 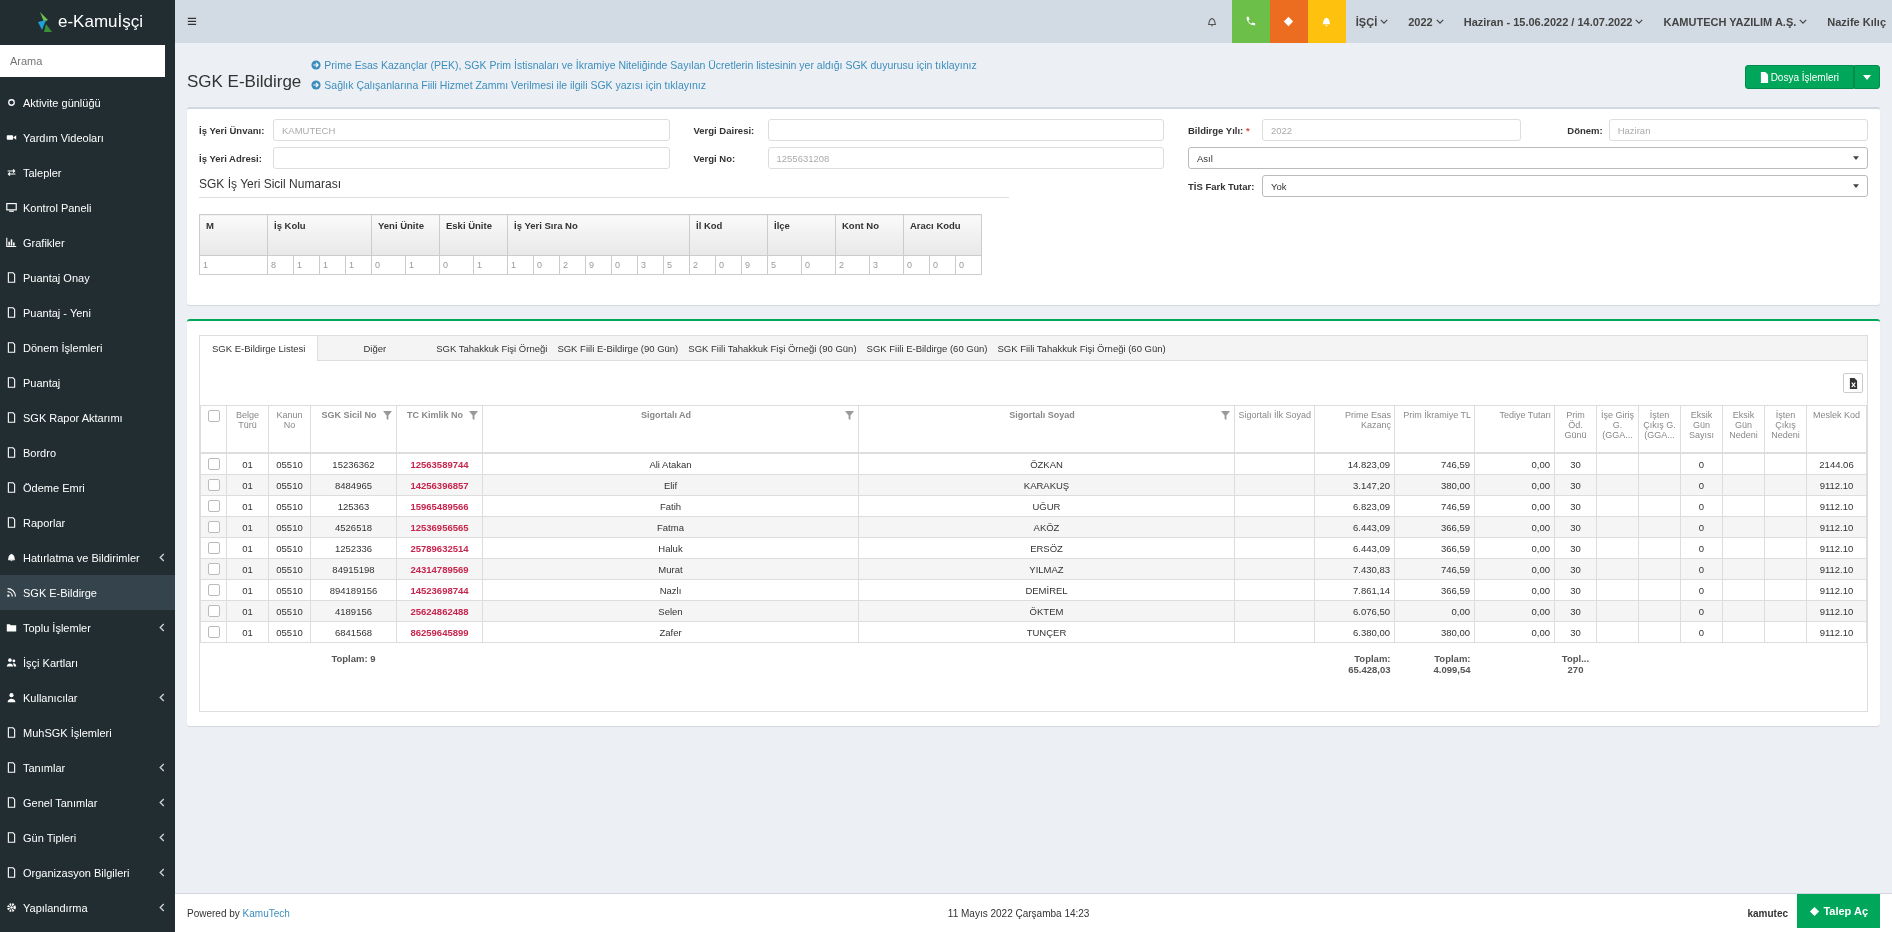 I want to click on tab: SGK Fiili E-Bildirge (60 Gün), so click(x=927, y=348).